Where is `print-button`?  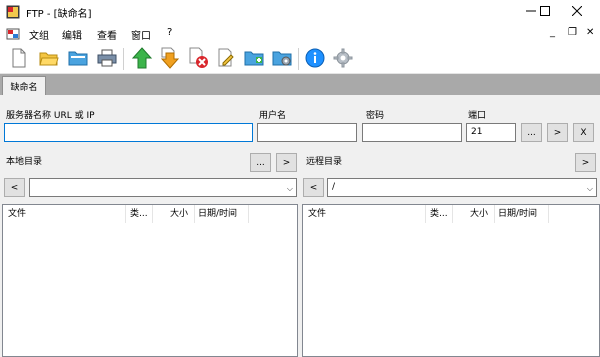 print-button is located at coordinates (107, 59).